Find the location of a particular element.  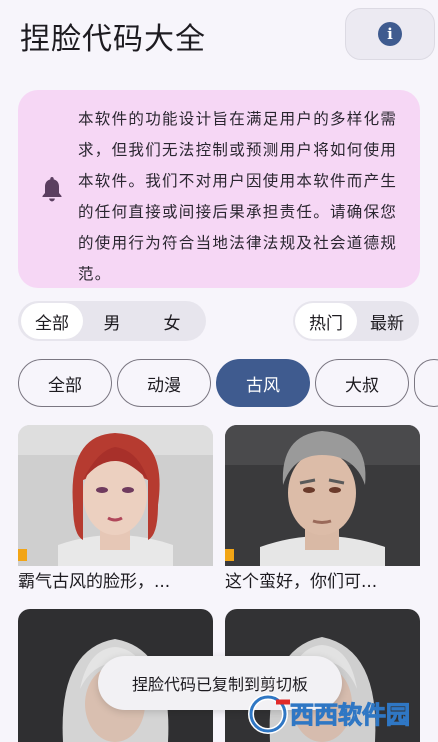

info-icon: i is located at coordinates (390, 34).